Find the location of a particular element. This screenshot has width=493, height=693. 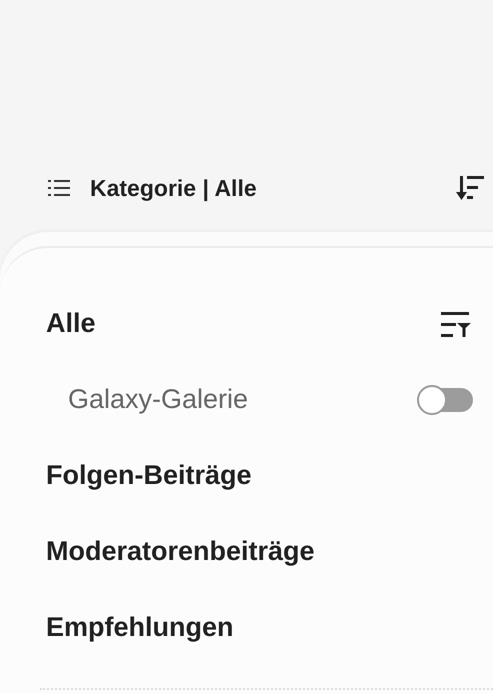

list-icon is located at coordinates (59, 188).